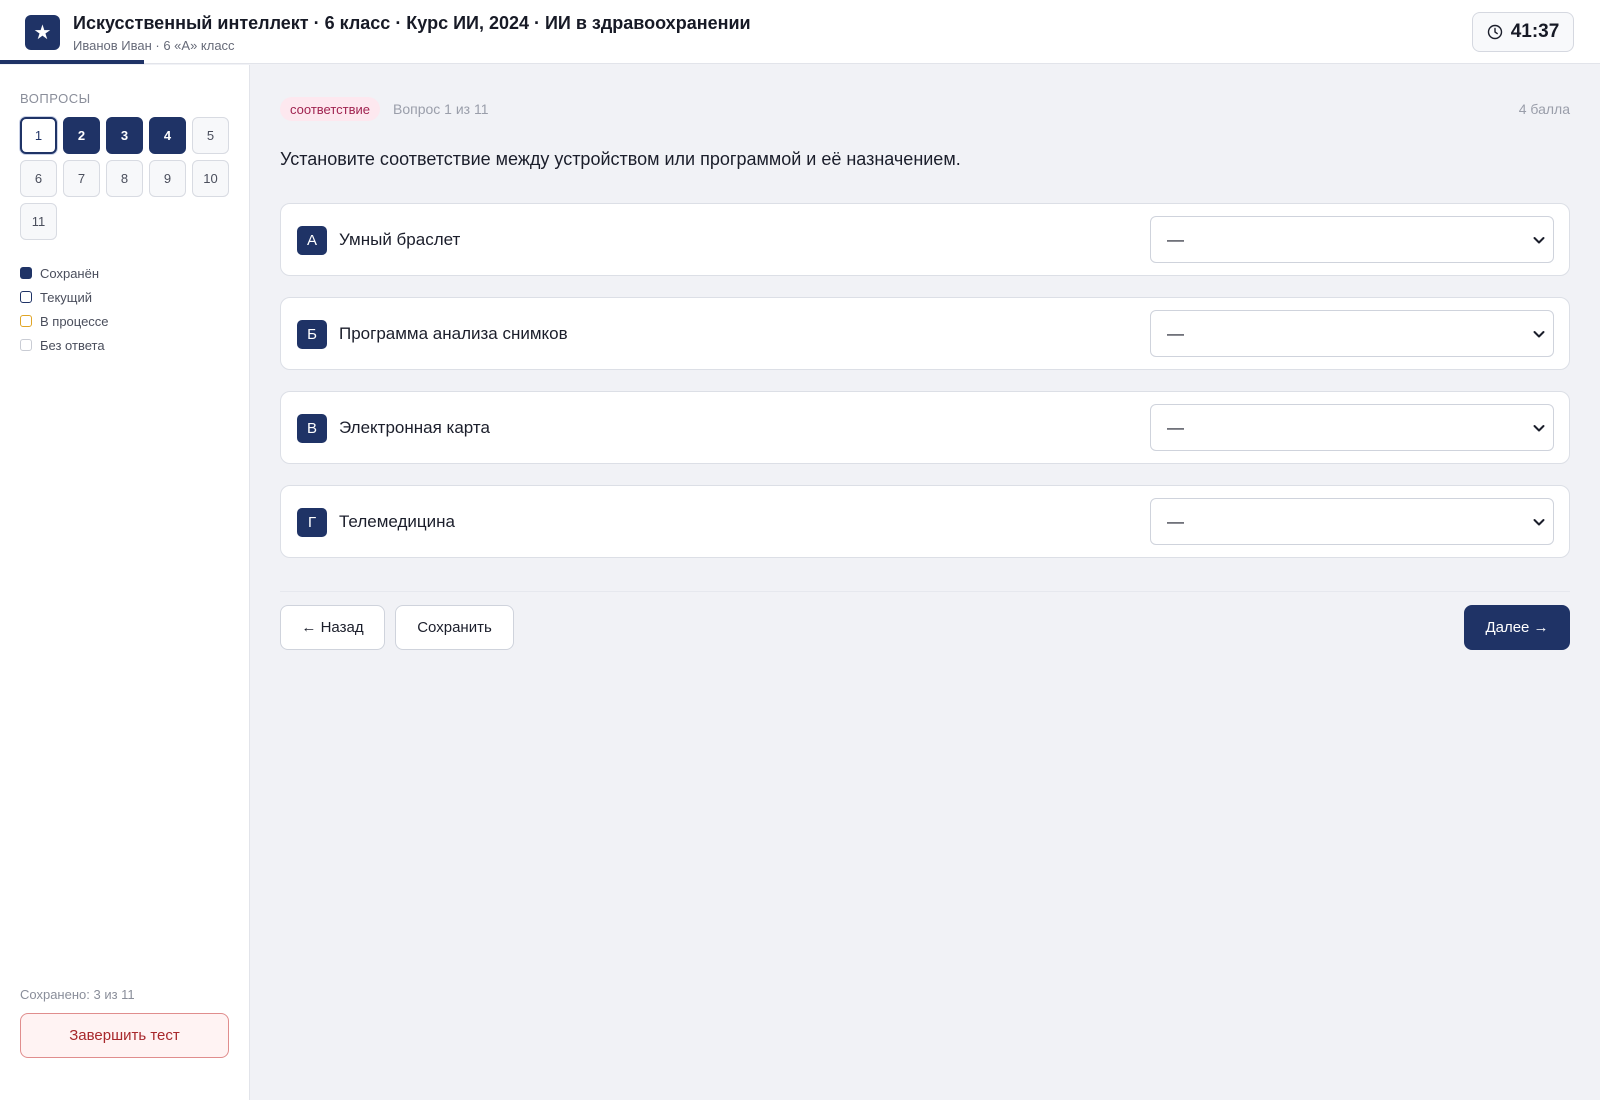 The width and height of the screenshot is (1600, 1100). Describe the element at coordinates (210, 178) in the screenshot. I see `question-button-10: 10` at that location.